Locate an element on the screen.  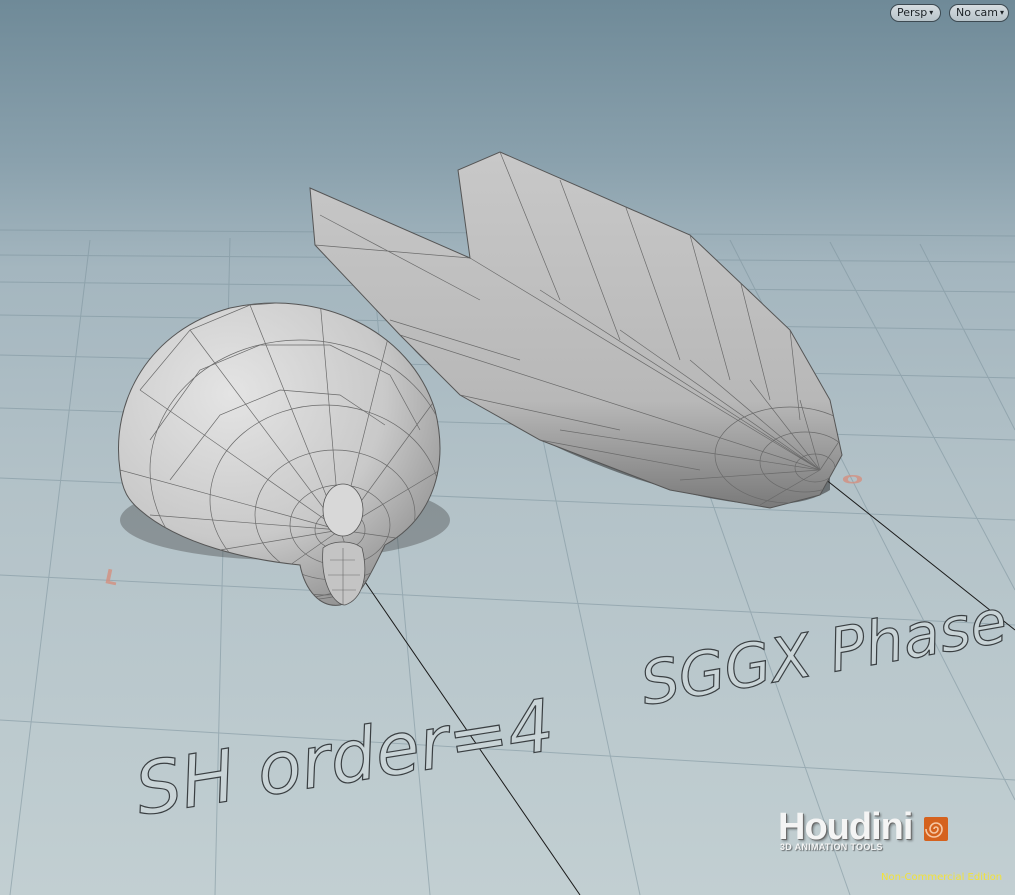
houdini-swirl-icon is located at coordinates (936, 829).